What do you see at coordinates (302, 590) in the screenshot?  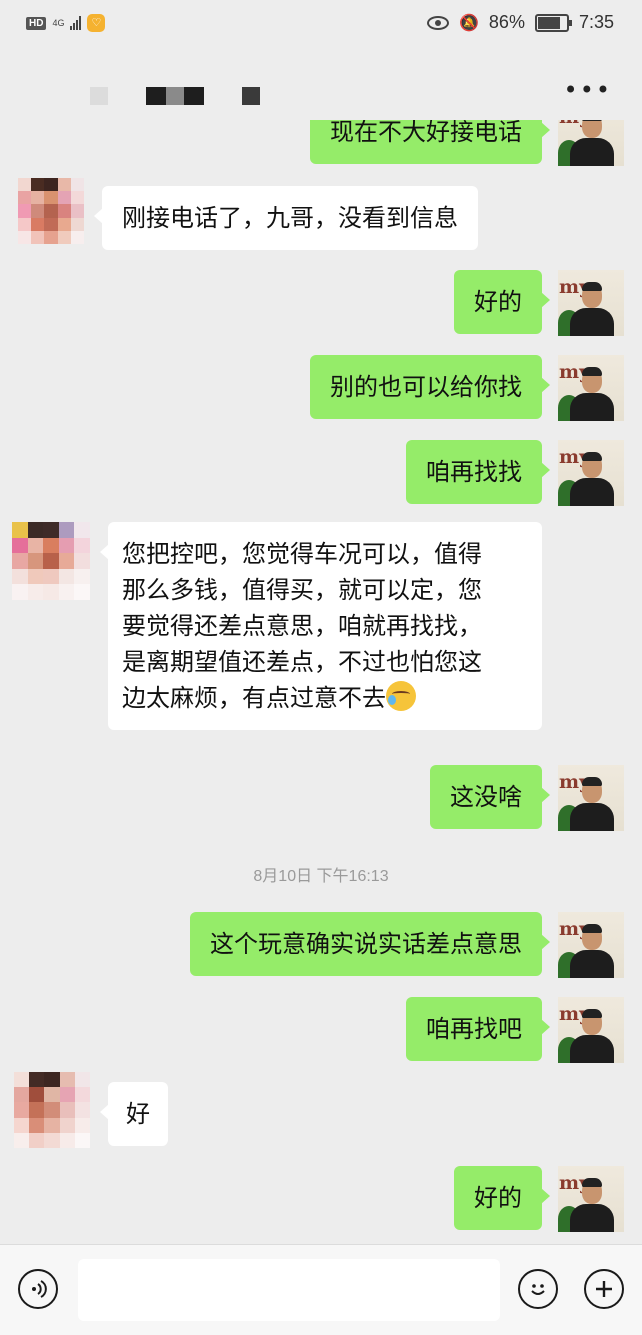 I see `message-line: 那么多钱，值得买，就可以定，您` at bounding box center [302, 590].